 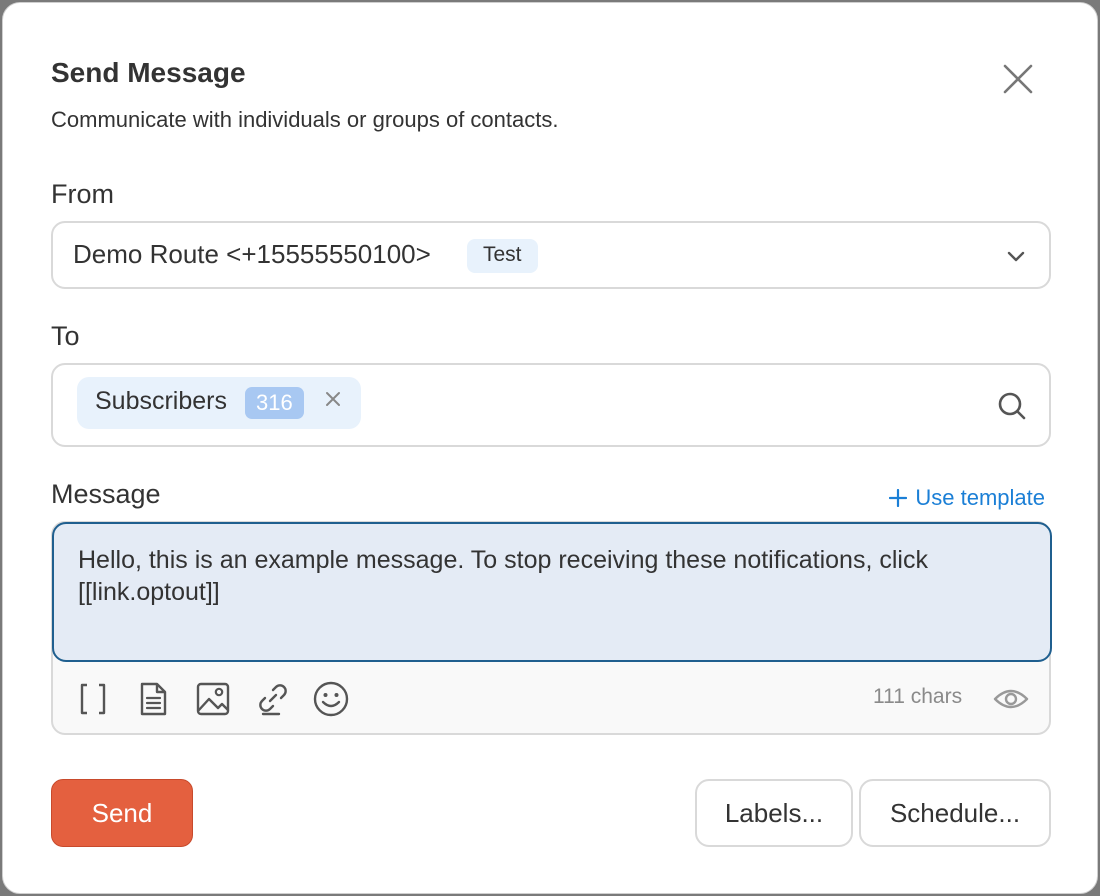 What do you see at coordinates (106, 494) in the screenshot?
I see `message-label: Message` at bounding box center [106, 494].